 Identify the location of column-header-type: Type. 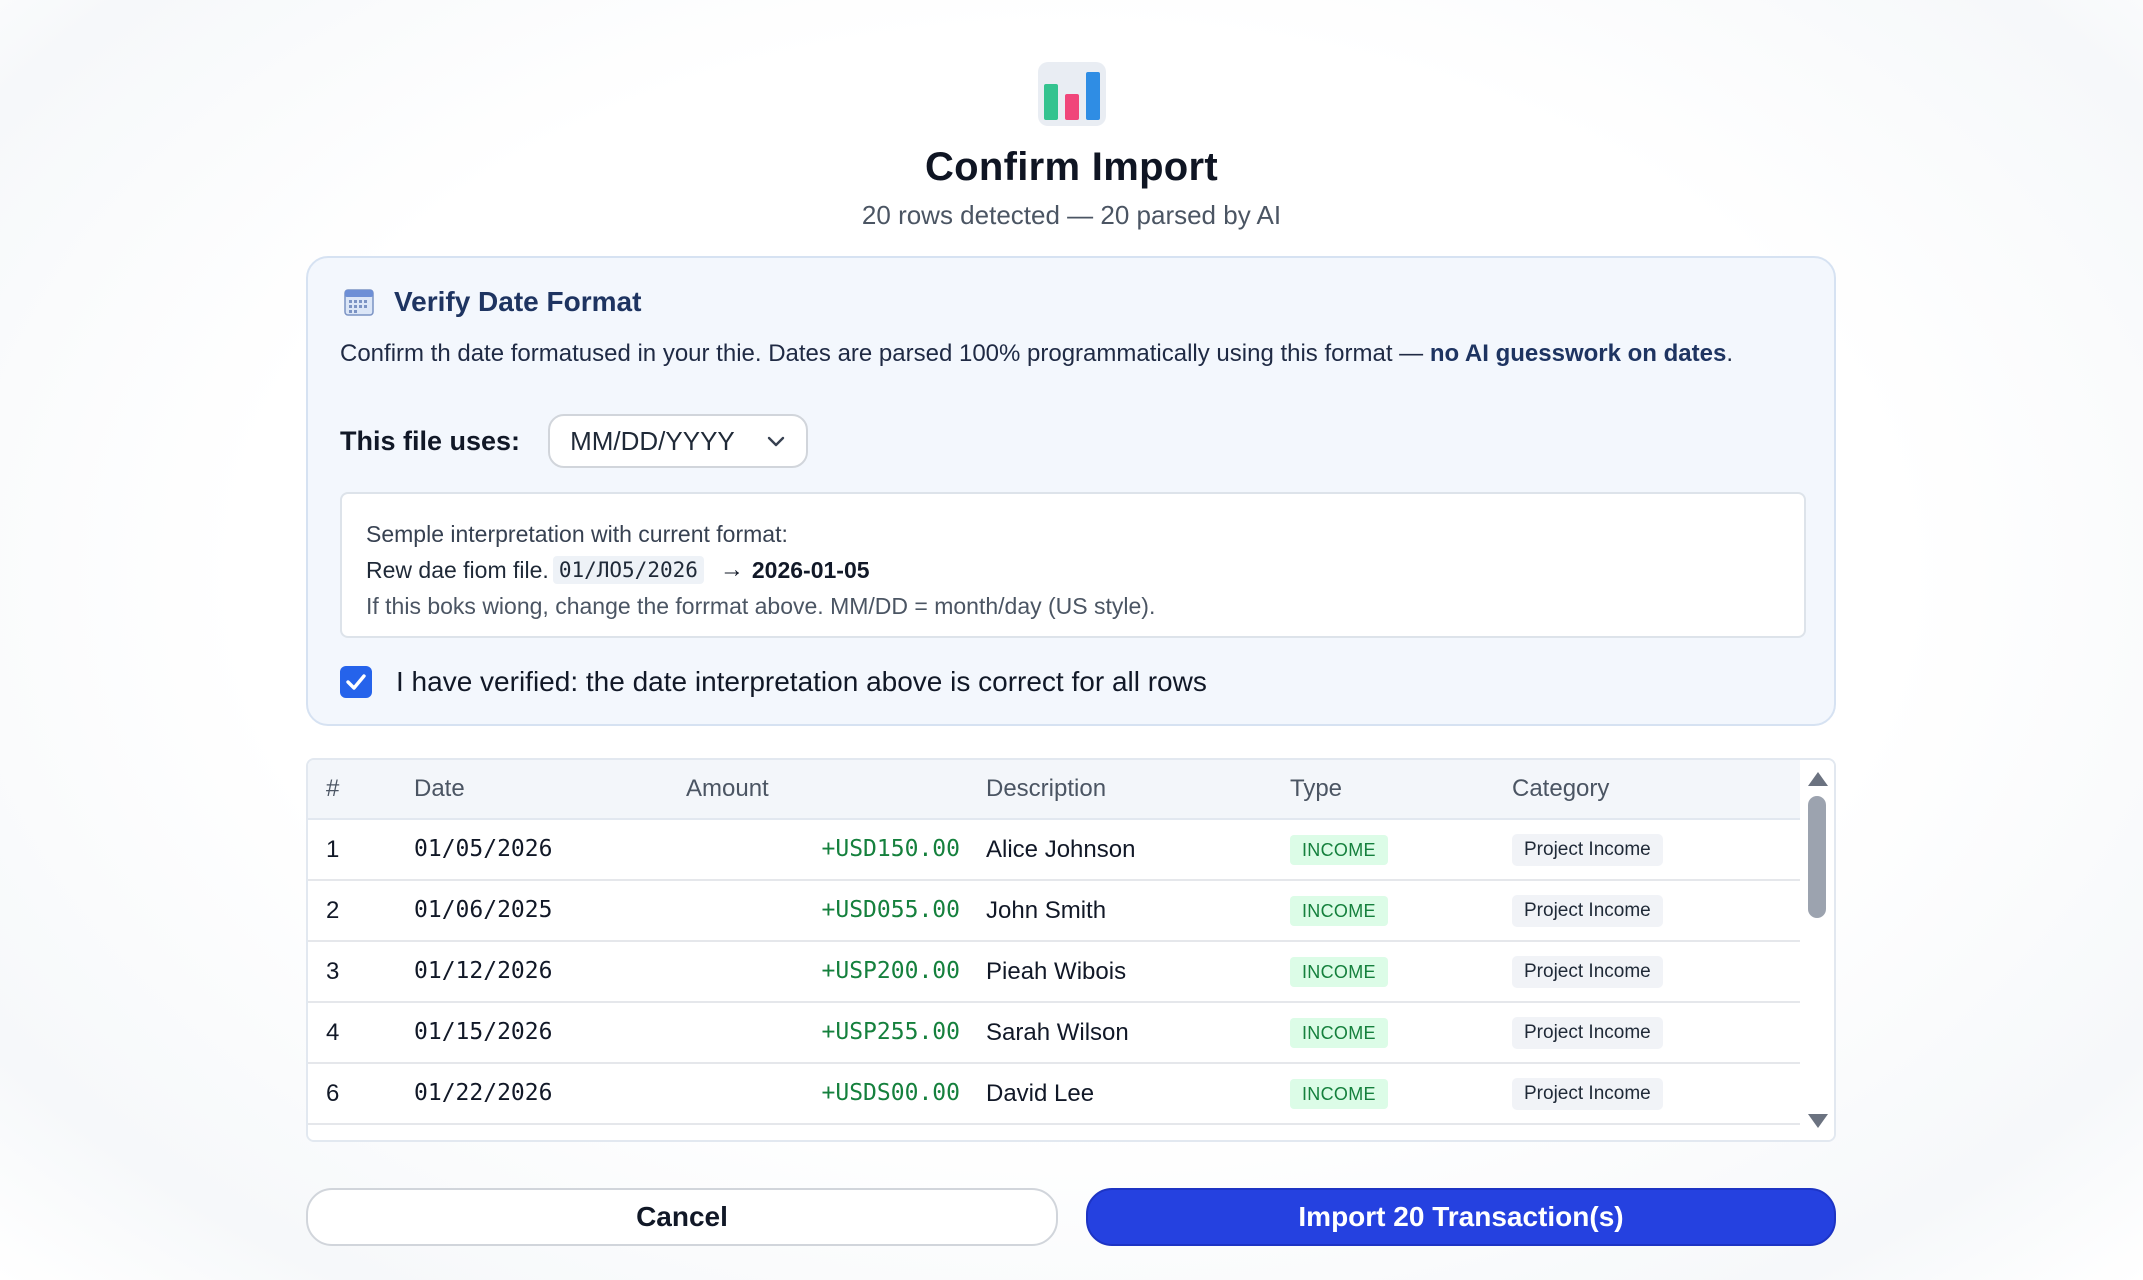
(1316, 788).